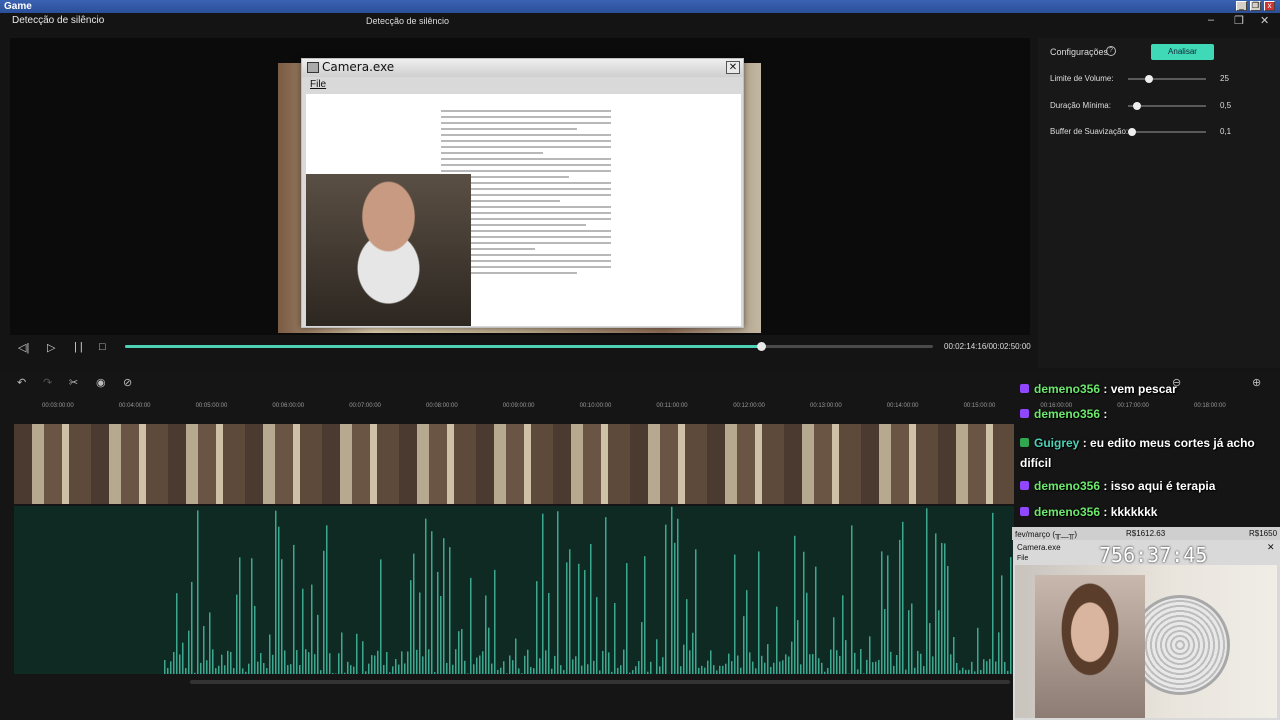 The image size is (1280, 720). I want to click on playhead-knob, so click(761, 346).